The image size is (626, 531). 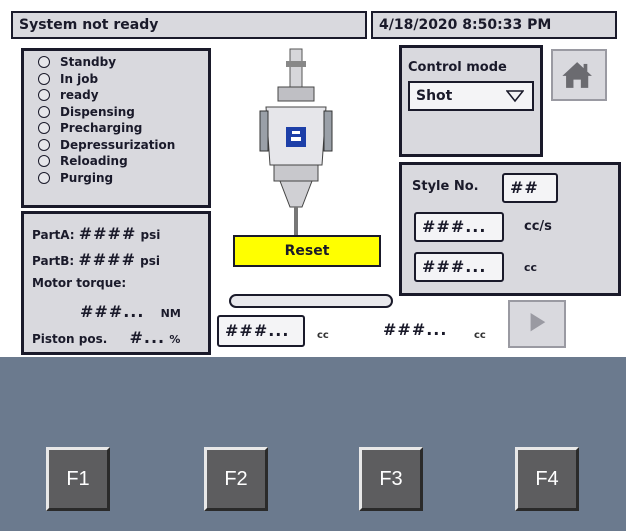 What do you see at coordinates (538, 226) in the screenshot?
I see `flow-rate-unit: cc/s` at bounding box center [538, 226].